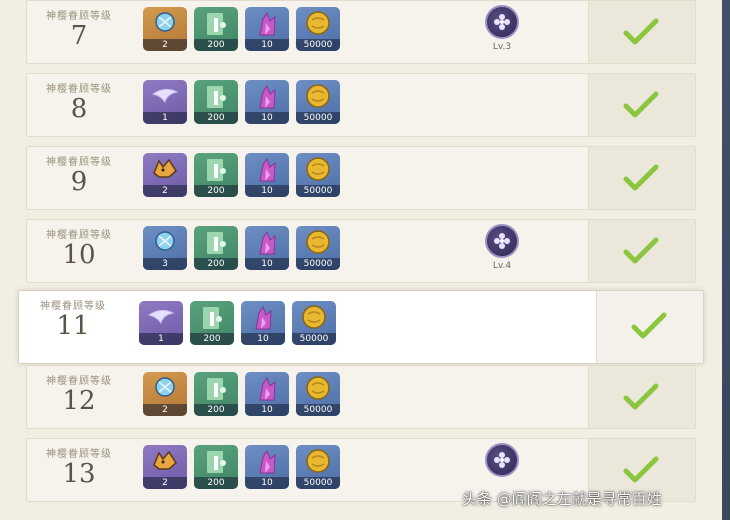 The image size is (730, 520). I want to click on reward-row-level-10: 神樱眷顾等级 10 3 200 10 50000 Lv.4, so click(361, 251).